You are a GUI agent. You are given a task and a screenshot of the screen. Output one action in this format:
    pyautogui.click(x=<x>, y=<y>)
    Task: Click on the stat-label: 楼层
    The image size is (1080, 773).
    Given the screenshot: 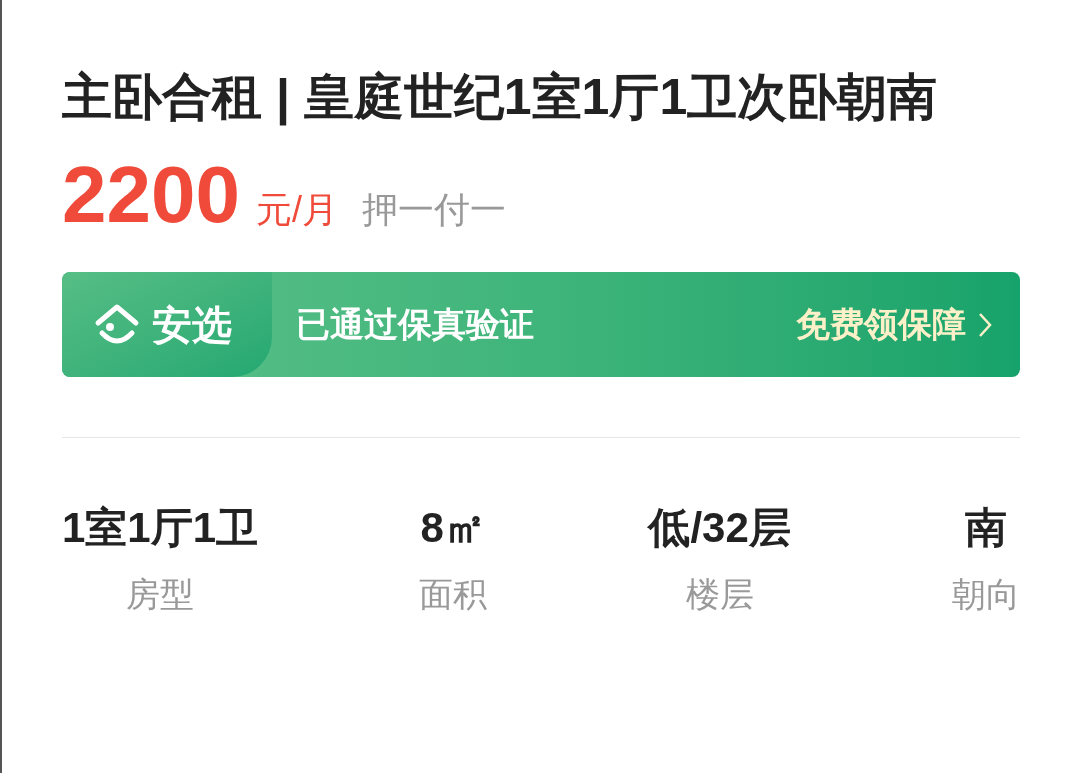 What is the action you would take?
    pyautogui.click(x=719, y=594)
    